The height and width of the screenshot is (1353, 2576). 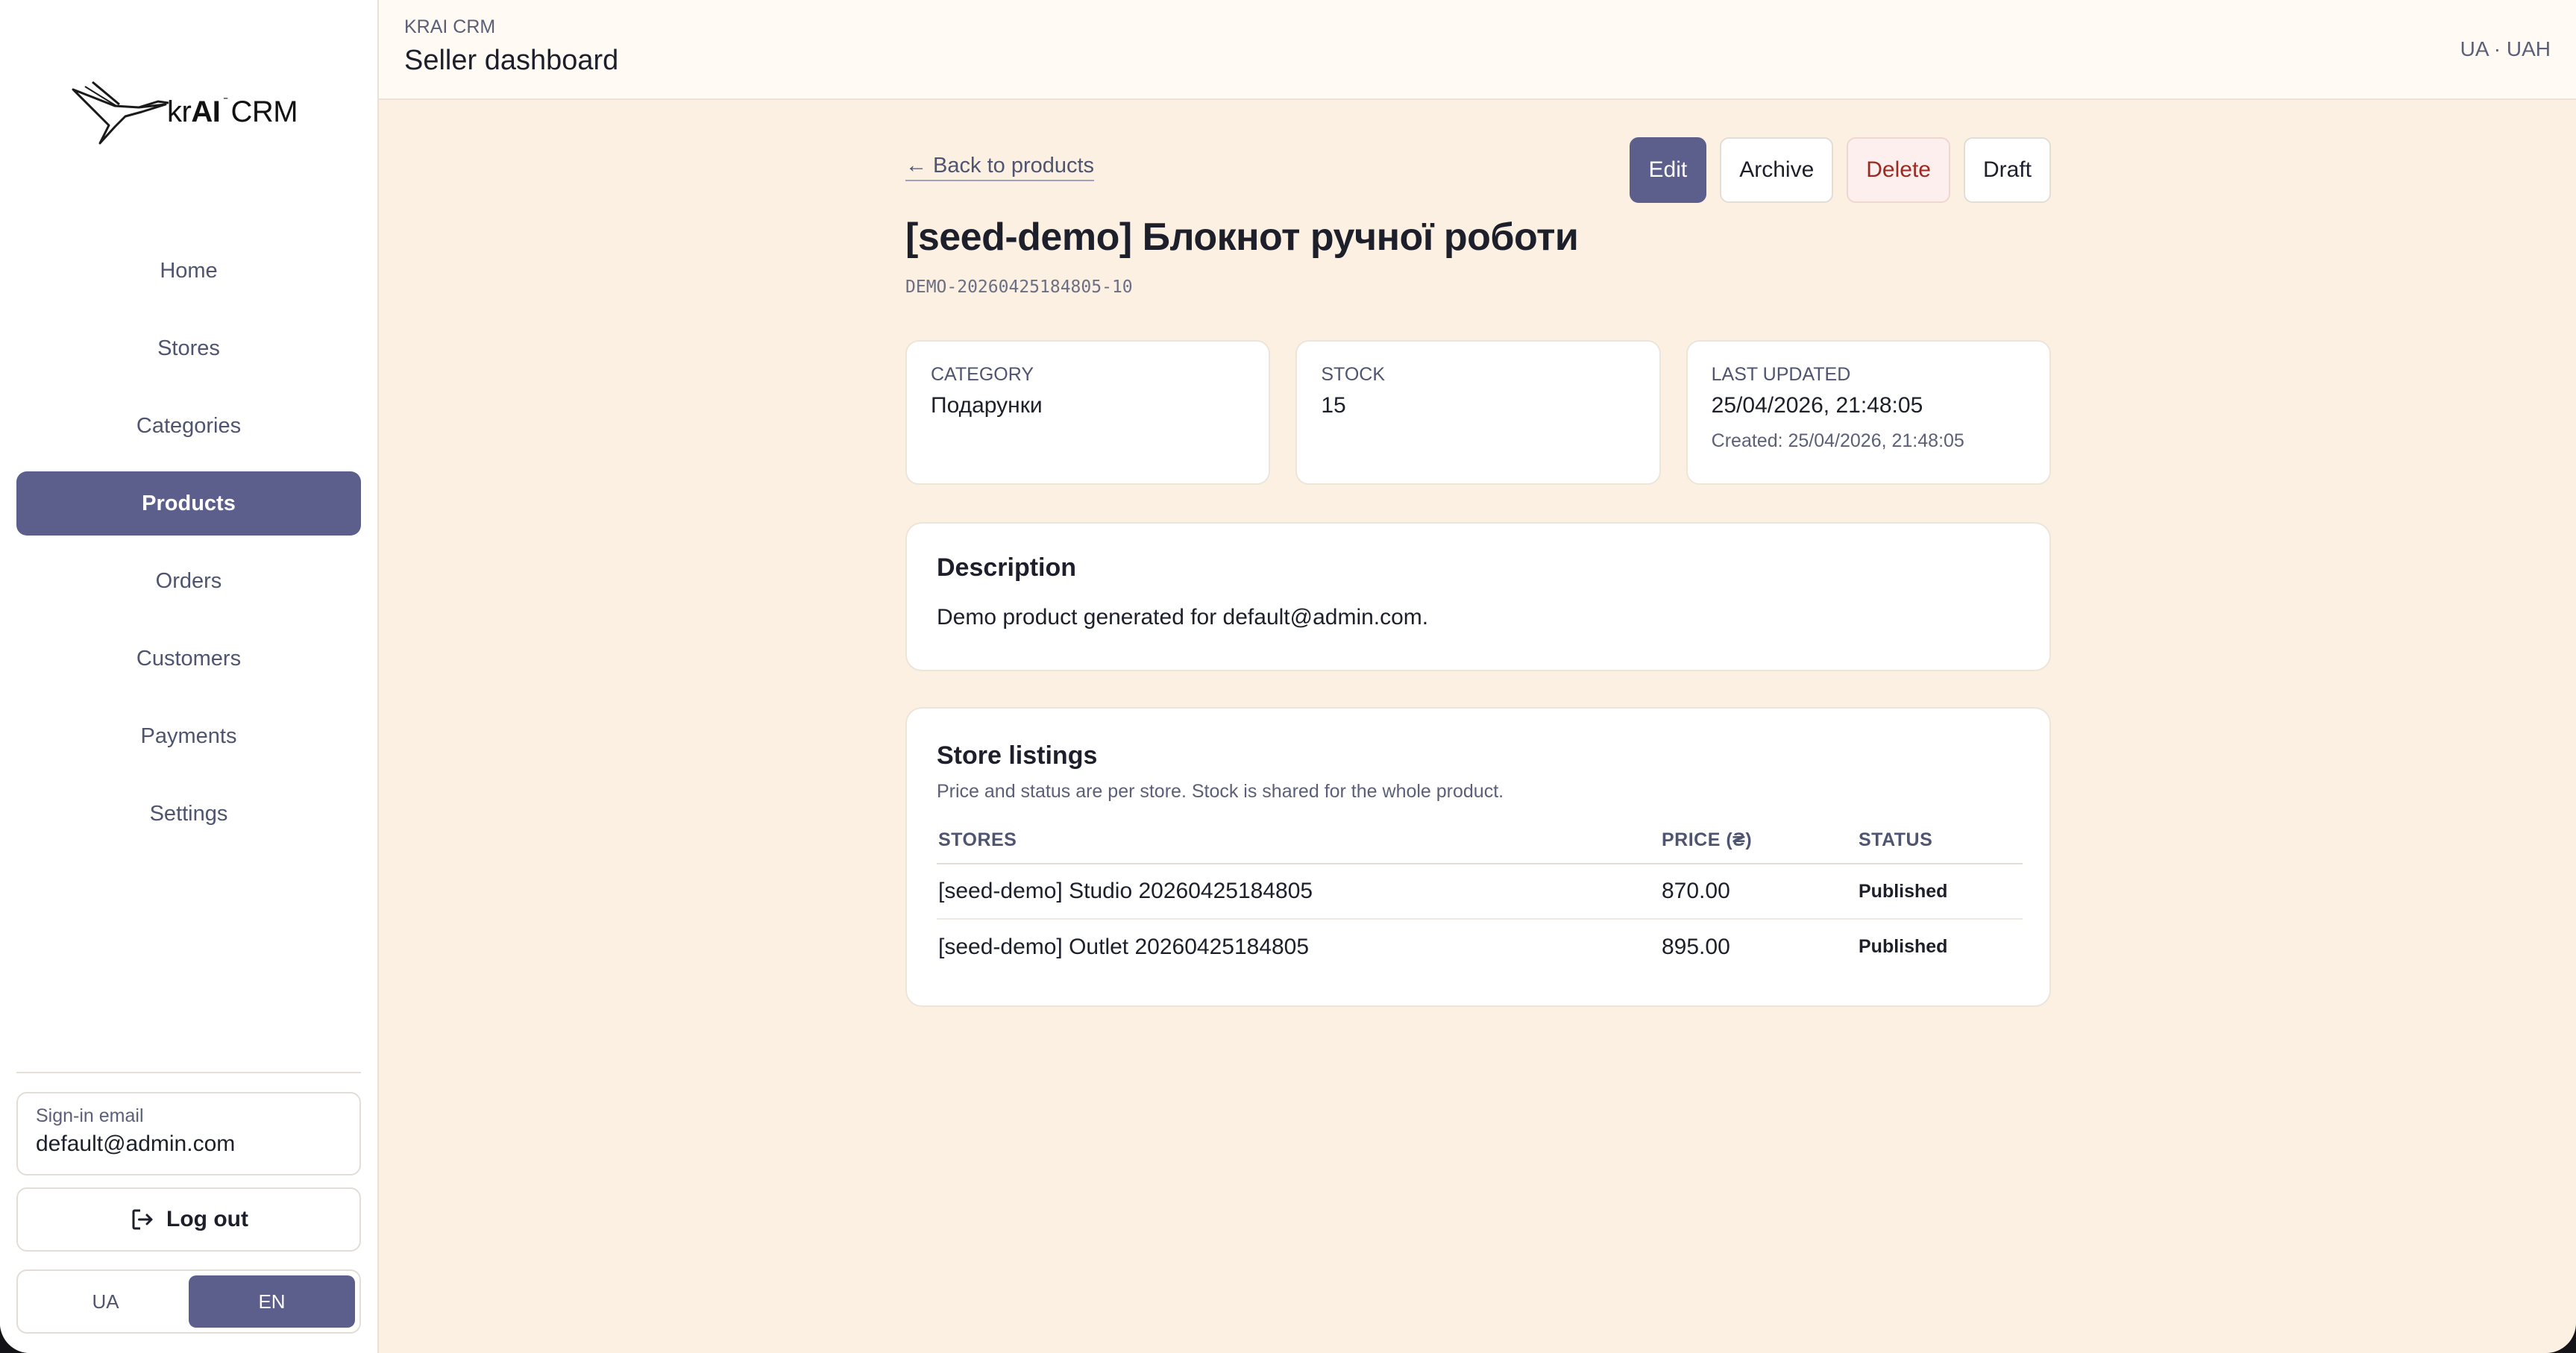 I want to click on header-app-name: KRAI CRM, so click(x=450, y=26).